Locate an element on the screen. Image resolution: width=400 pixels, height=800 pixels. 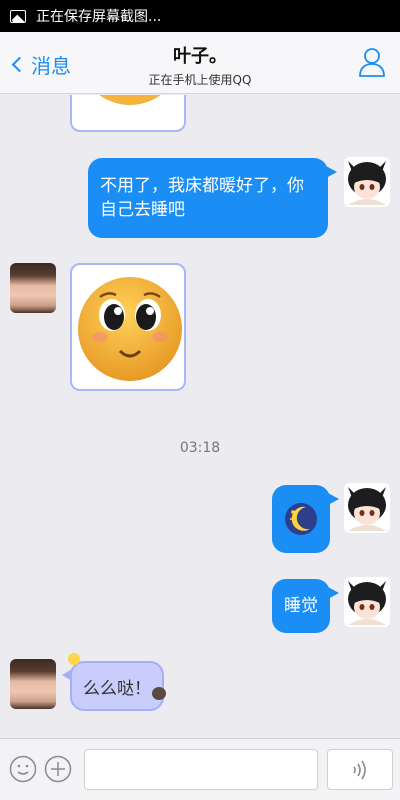
outgoing-text-message: 不用了，我床都暖好了，你自己去睡吧 is located at coordinates (212, 198).